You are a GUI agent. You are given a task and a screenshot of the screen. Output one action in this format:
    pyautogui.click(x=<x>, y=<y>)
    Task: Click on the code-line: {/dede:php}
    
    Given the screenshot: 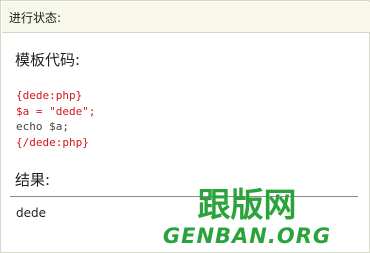 What is the action you would take?
    pyautogui.click(x=52, y=142)
    